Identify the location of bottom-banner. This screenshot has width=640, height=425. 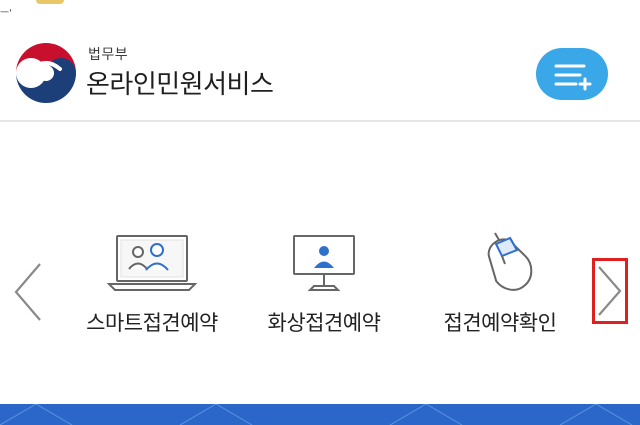
(320, 414).